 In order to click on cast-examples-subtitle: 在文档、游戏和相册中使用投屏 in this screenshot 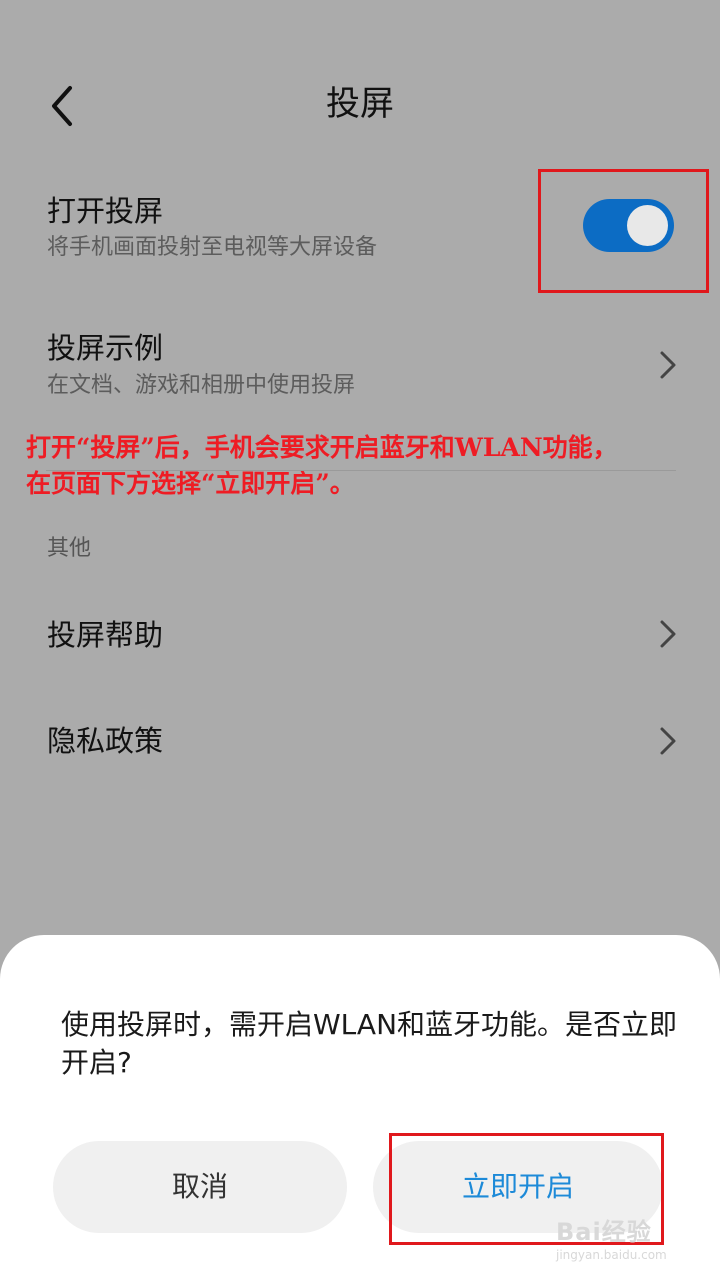, I will do `click(201, 385)`.